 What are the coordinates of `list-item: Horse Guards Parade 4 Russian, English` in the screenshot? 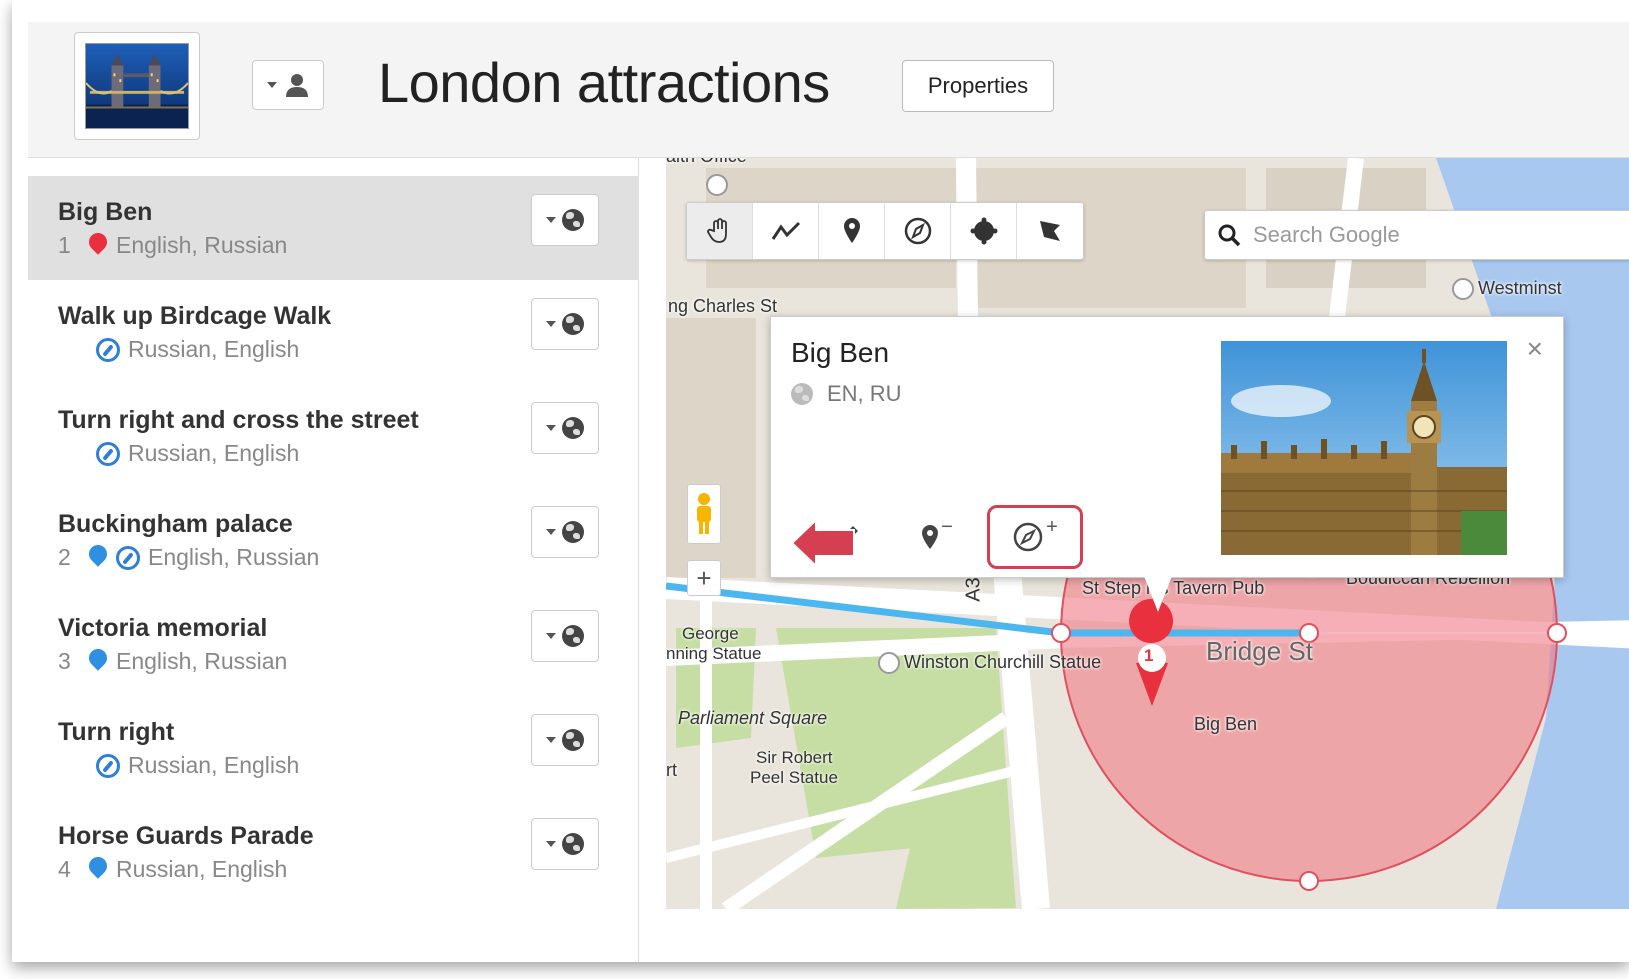 It's located at (333, 852).